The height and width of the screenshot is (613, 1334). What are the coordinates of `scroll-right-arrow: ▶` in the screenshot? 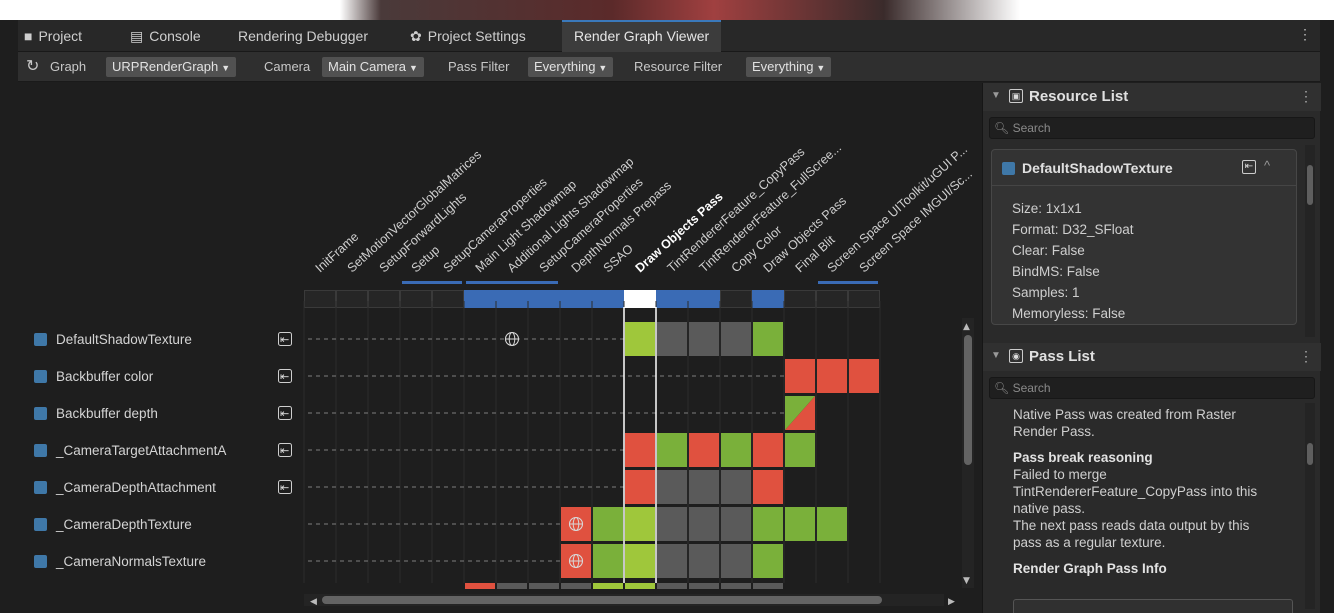 It's located at (951, 602).